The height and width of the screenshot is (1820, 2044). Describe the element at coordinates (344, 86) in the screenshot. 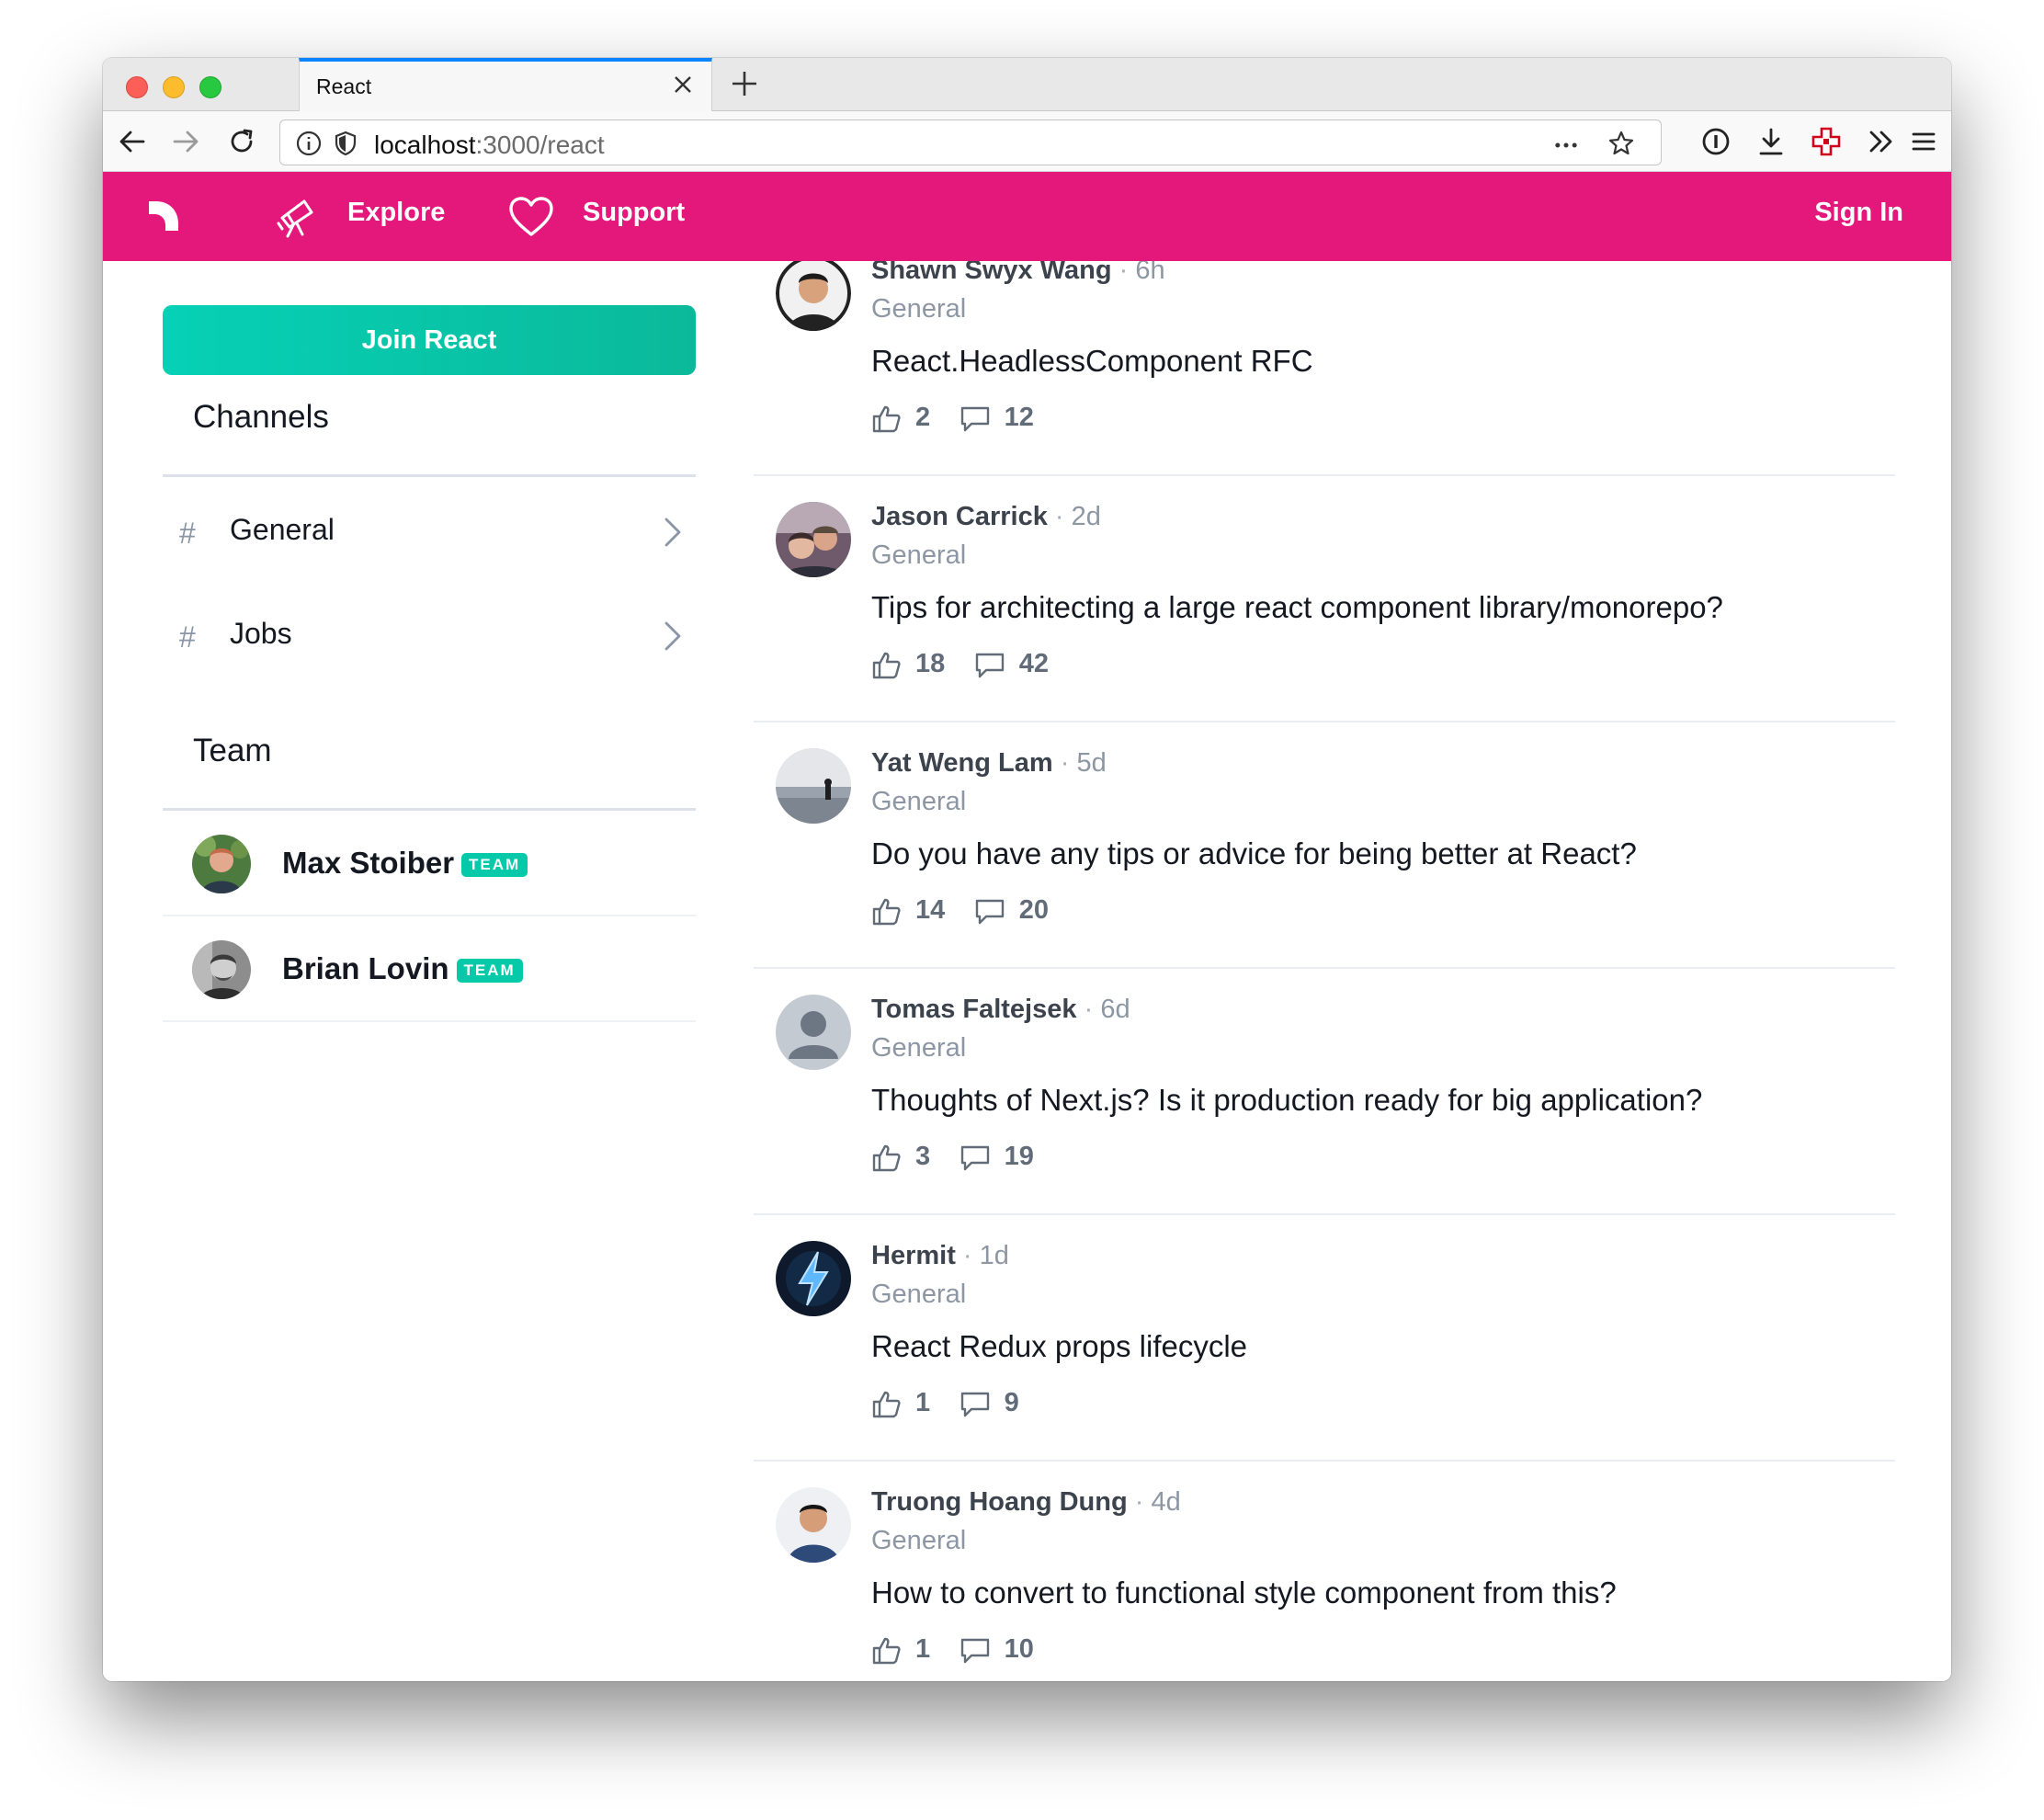

I see `tab-title: React` at that location.